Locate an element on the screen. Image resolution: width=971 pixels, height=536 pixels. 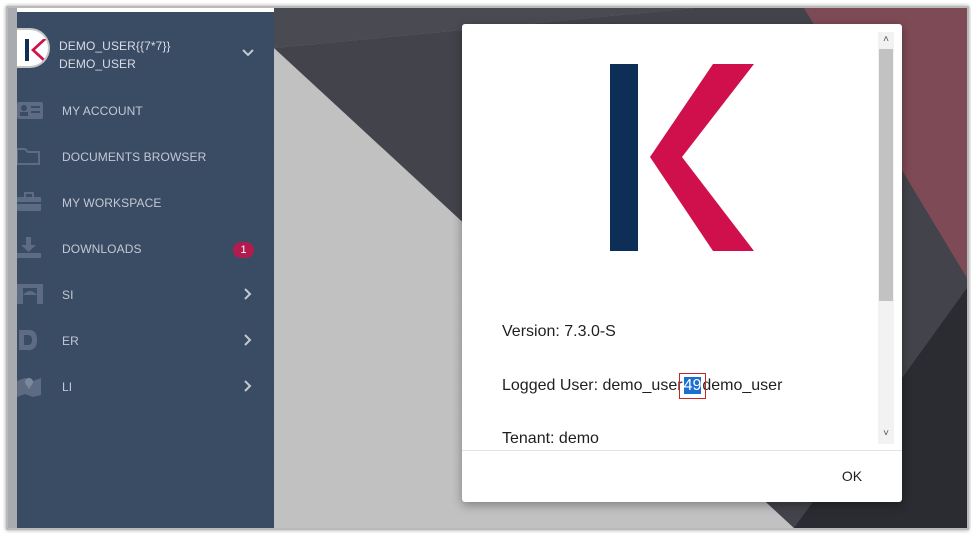
sidebar-item-si: SI is located at coordinates (145, 294).